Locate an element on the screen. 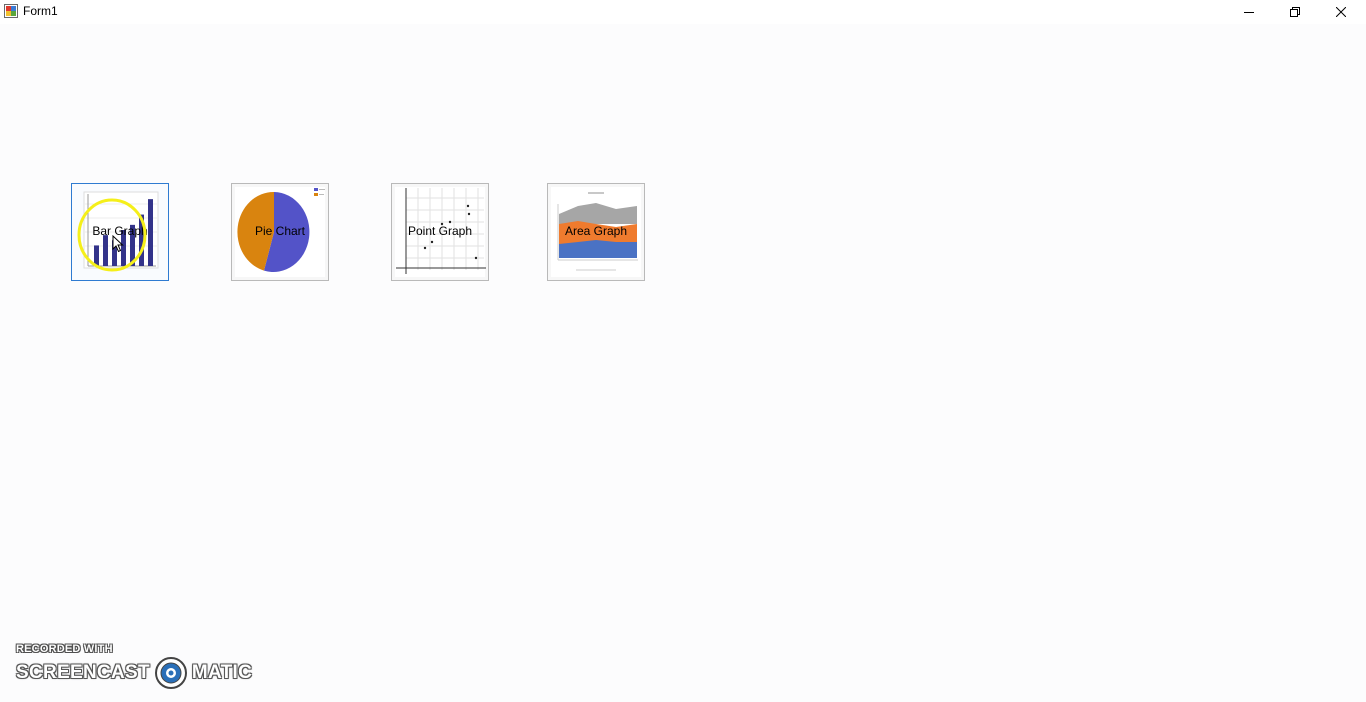 Image resolution: width=1366 pixels, height=702 pixels. bar-graph-button: Bar Graph is located at coordinates (120, 232).